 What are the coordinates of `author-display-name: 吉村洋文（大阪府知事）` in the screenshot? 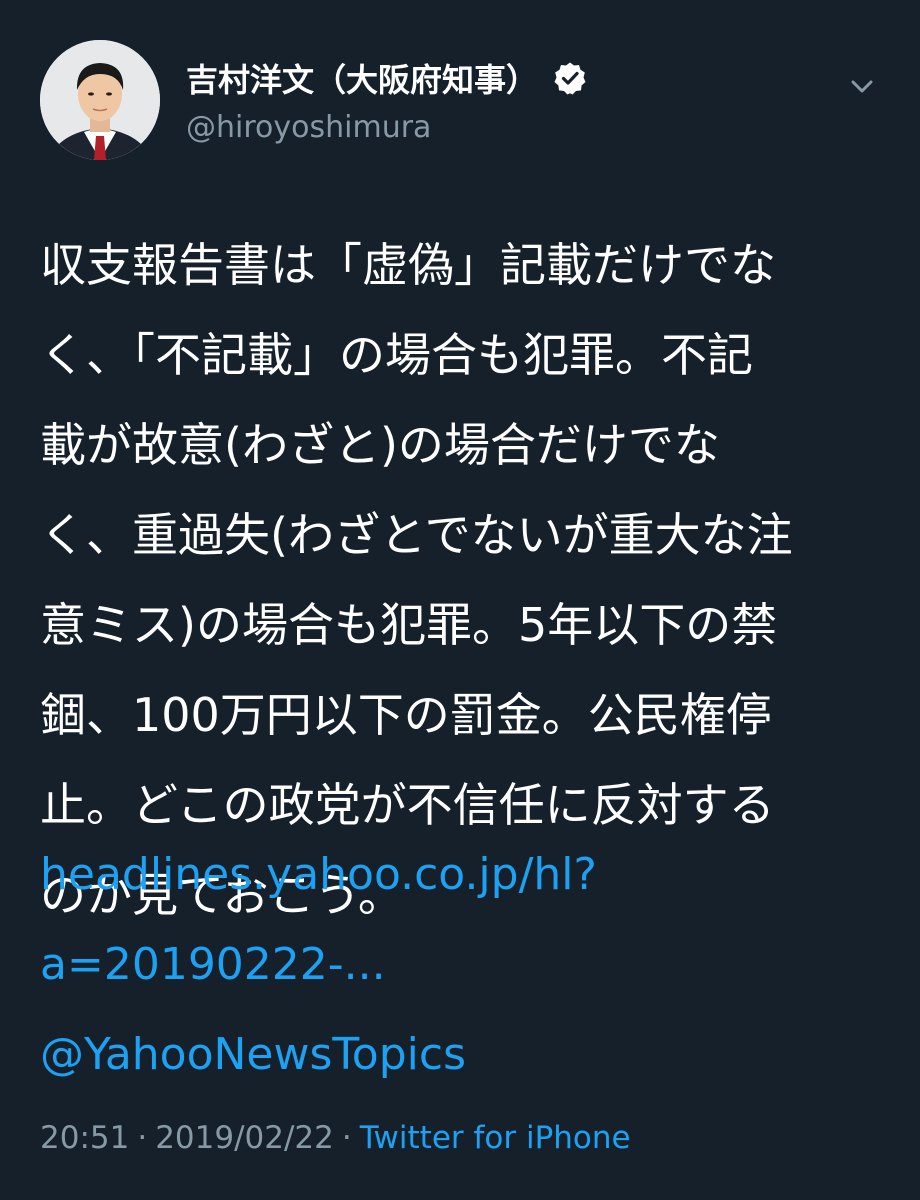 It's located at (362, 80).